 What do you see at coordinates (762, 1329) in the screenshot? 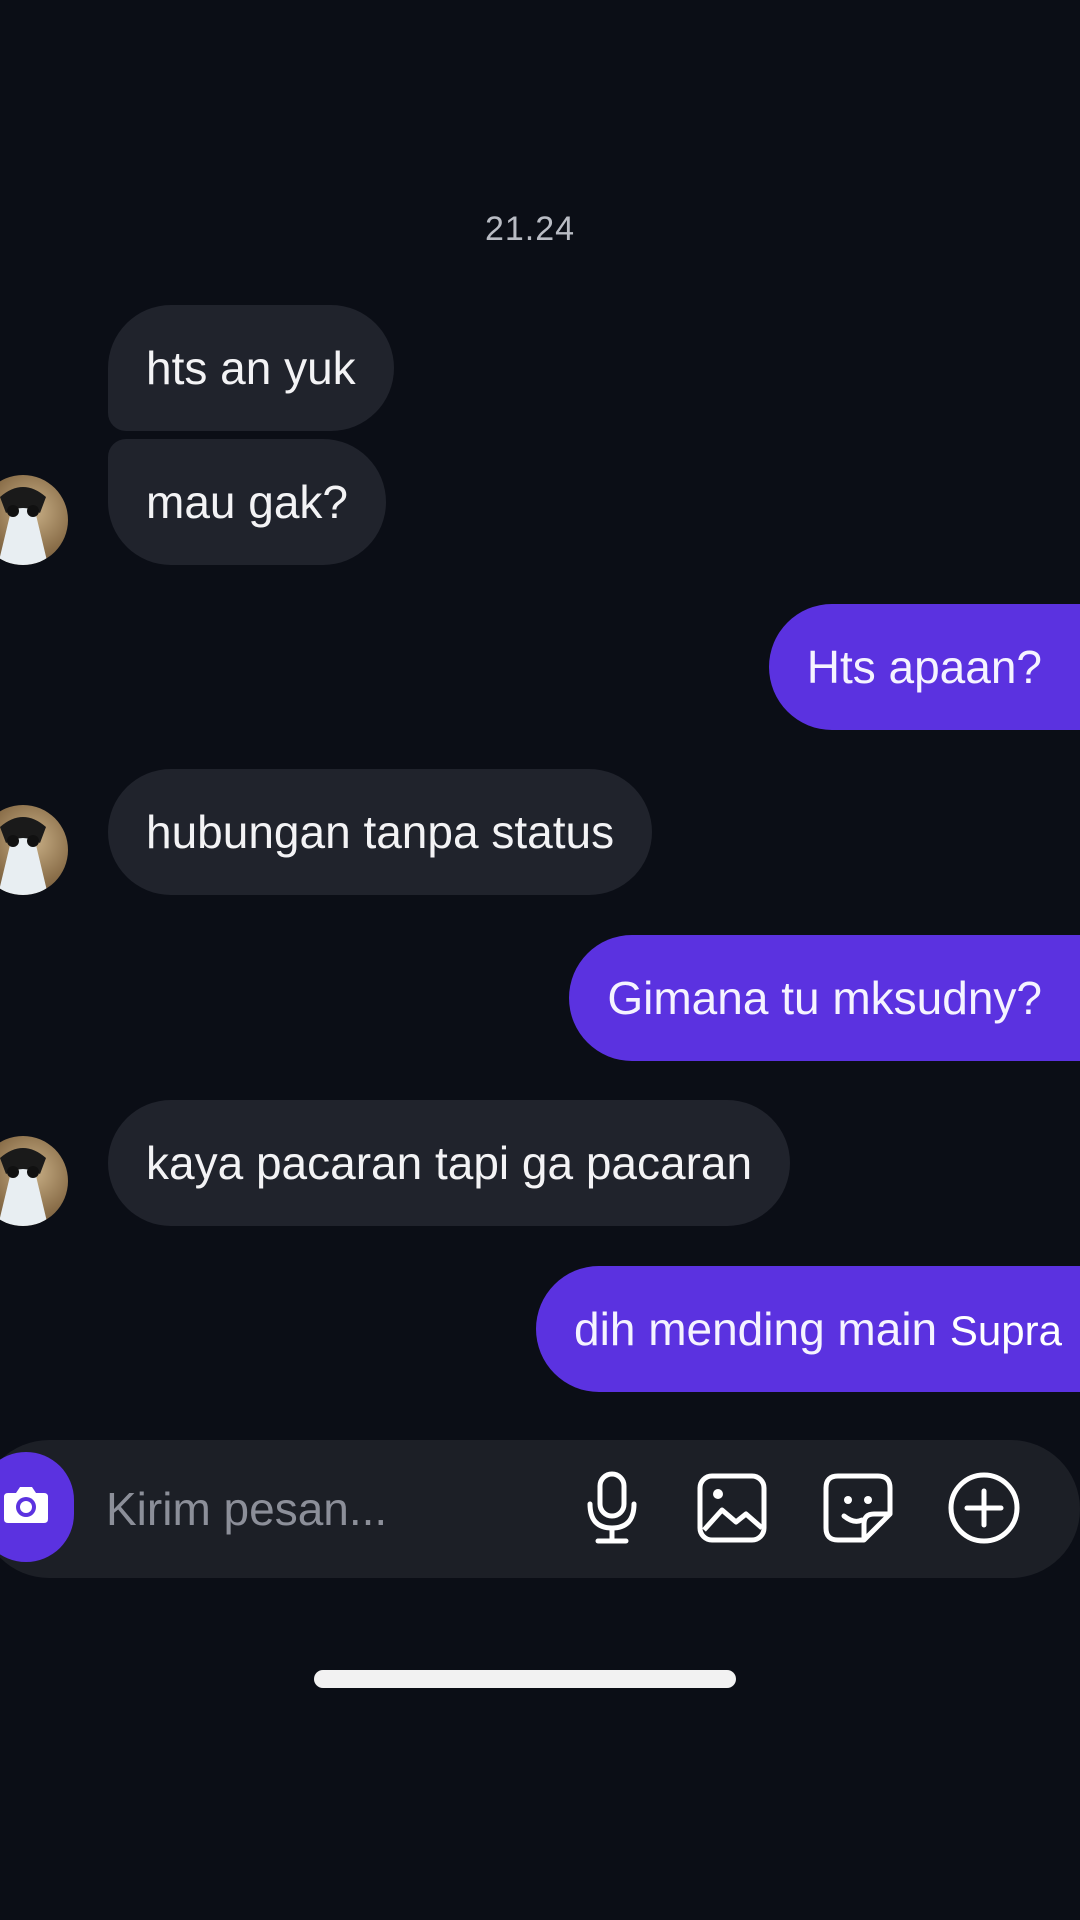
I see `message-text: dih mending main` at bounding box center [762, 1329].